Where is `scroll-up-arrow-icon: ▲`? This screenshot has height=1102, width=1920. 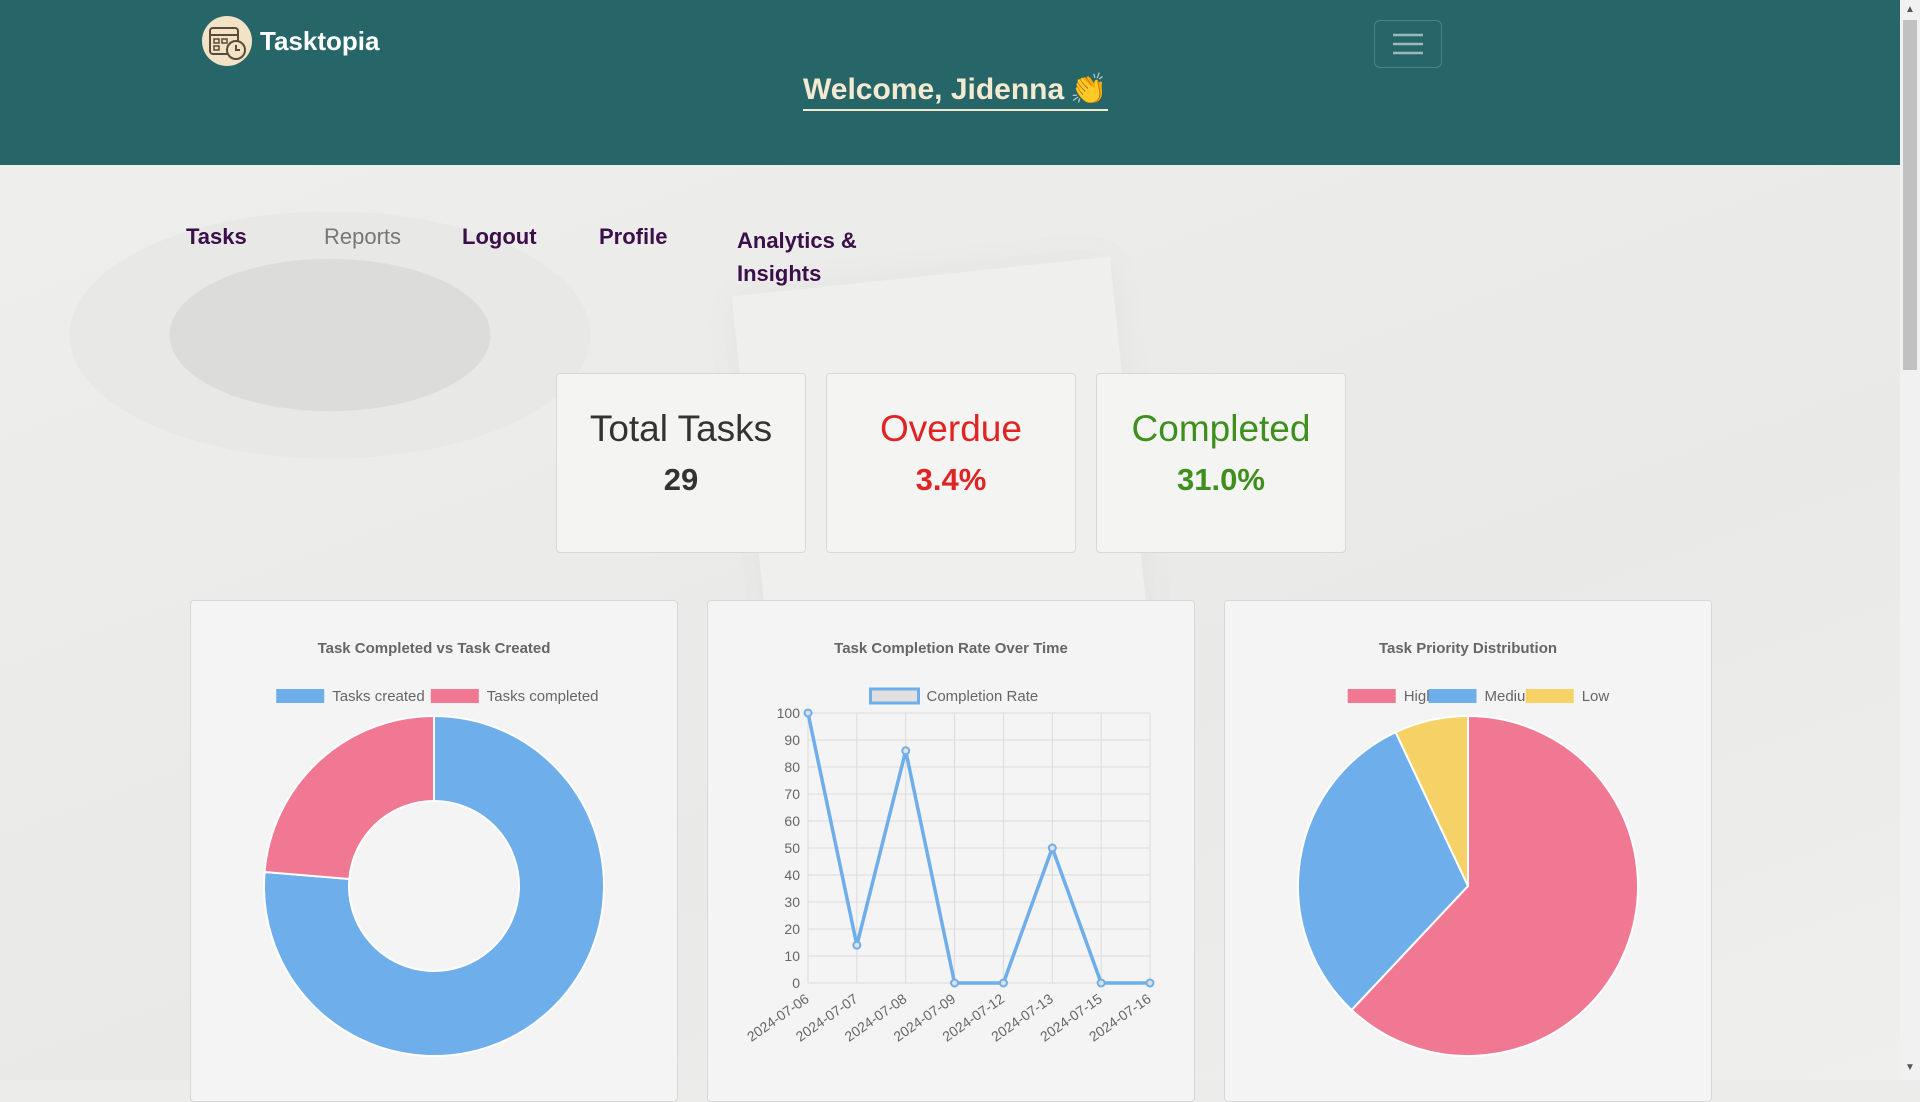
scroll-up-arrow-icon: ▲ is located at coordinates (1910, 10).